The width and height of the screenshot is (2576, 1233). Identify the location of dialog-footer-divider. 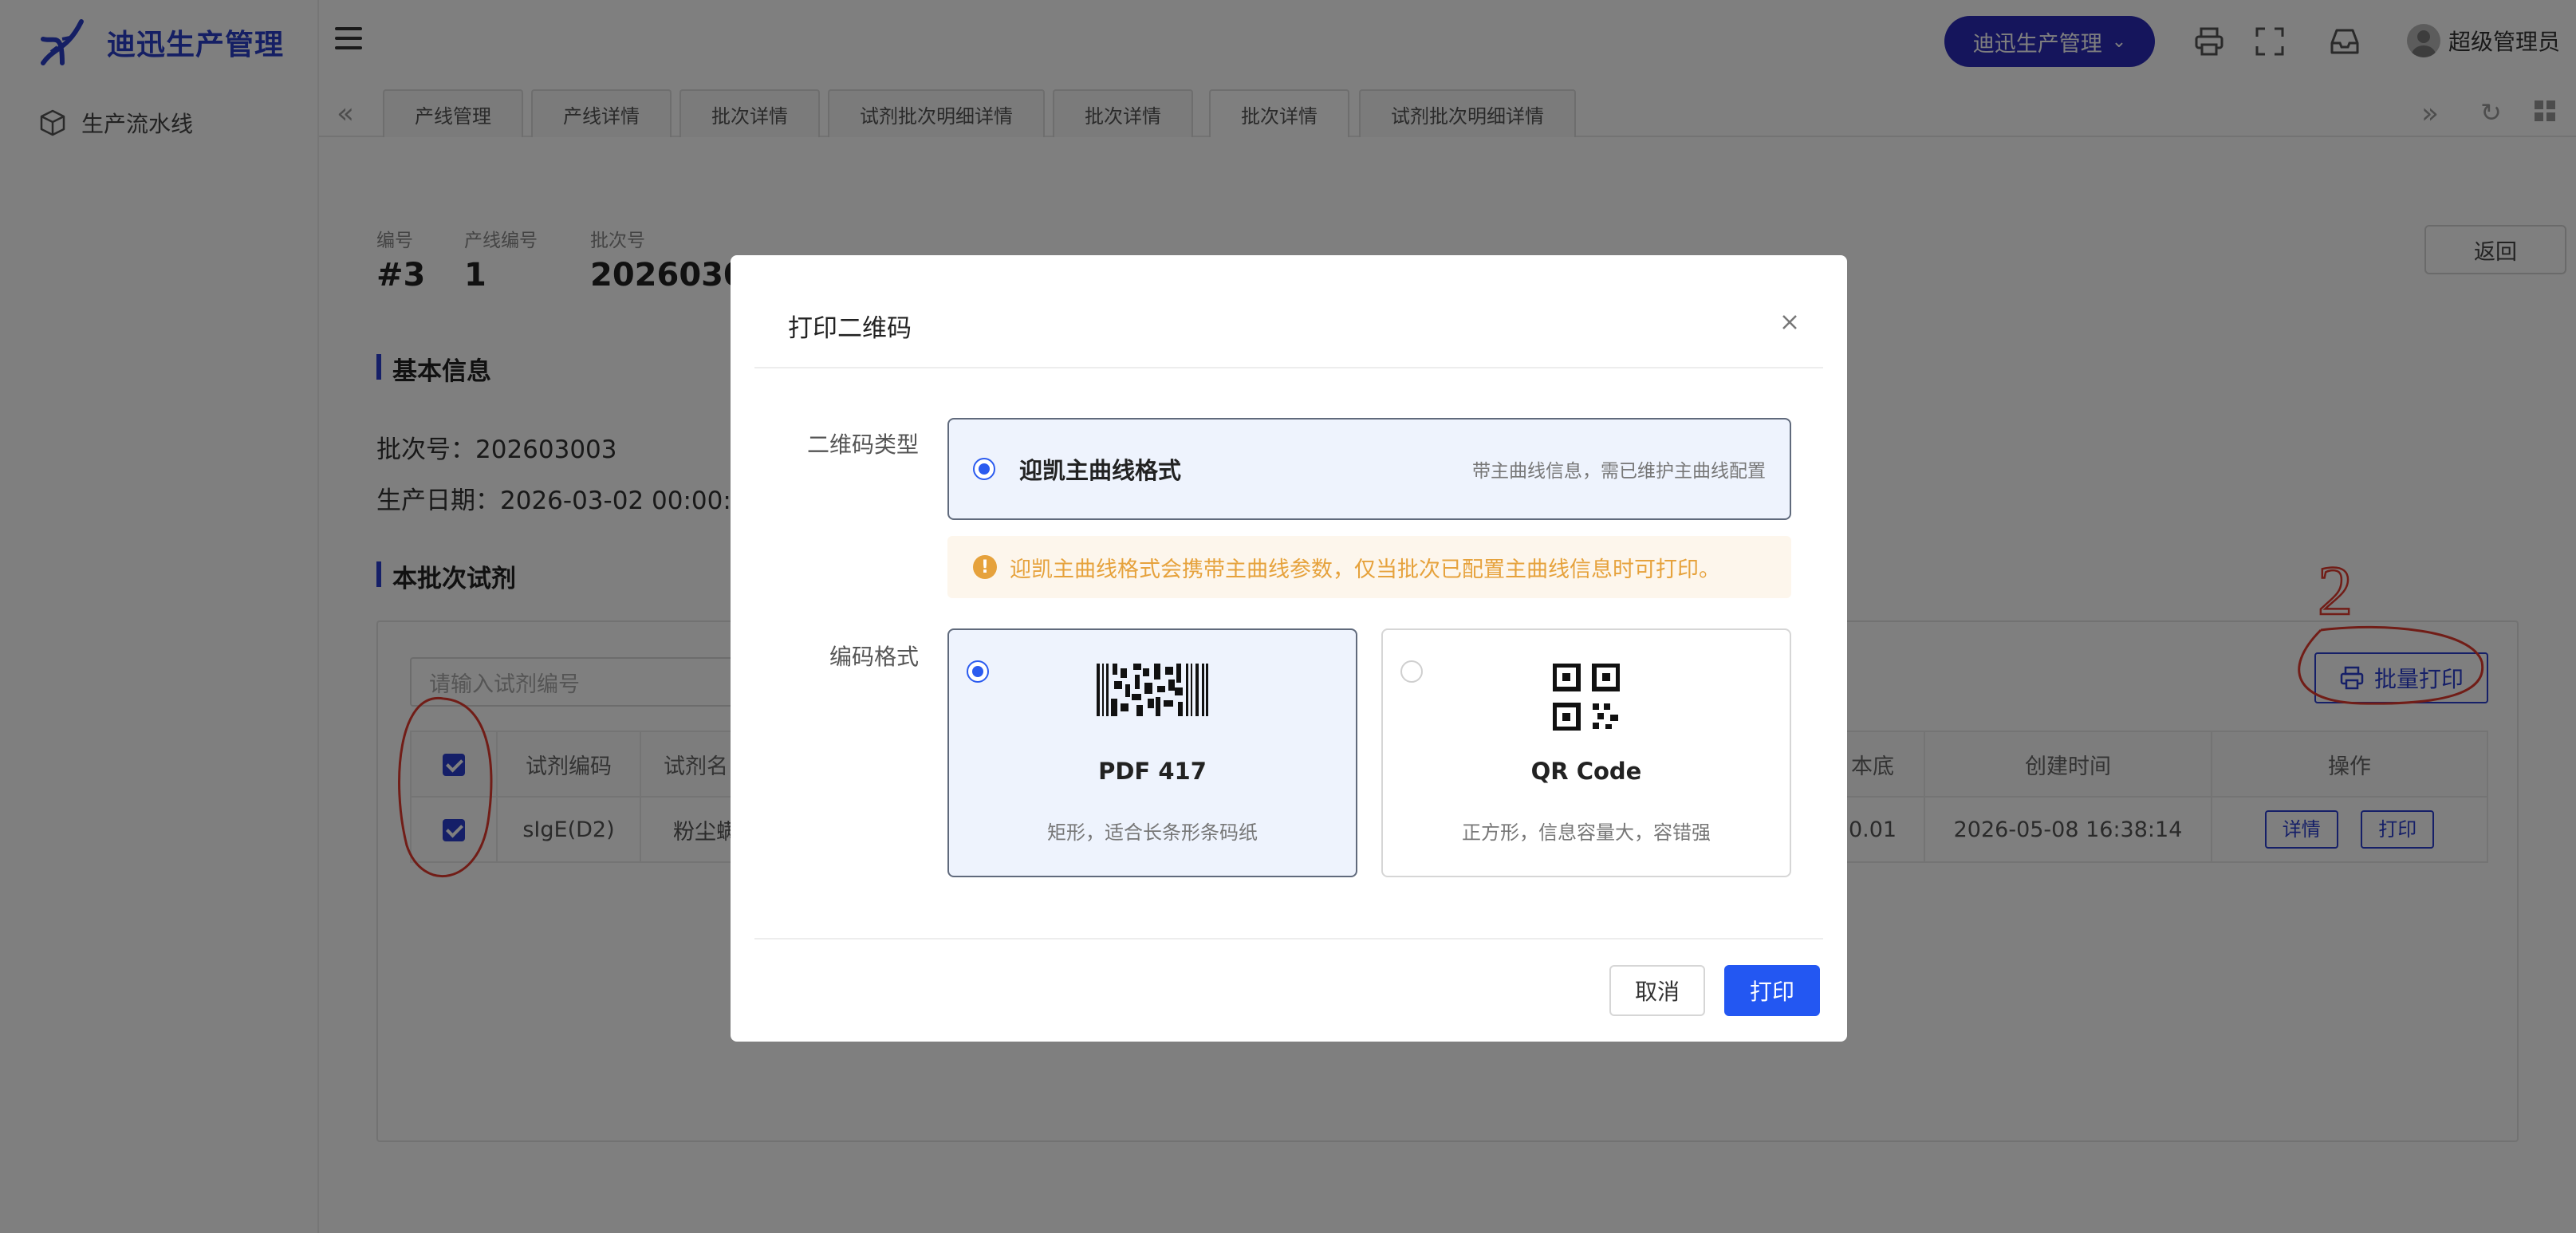
(1288, 939).